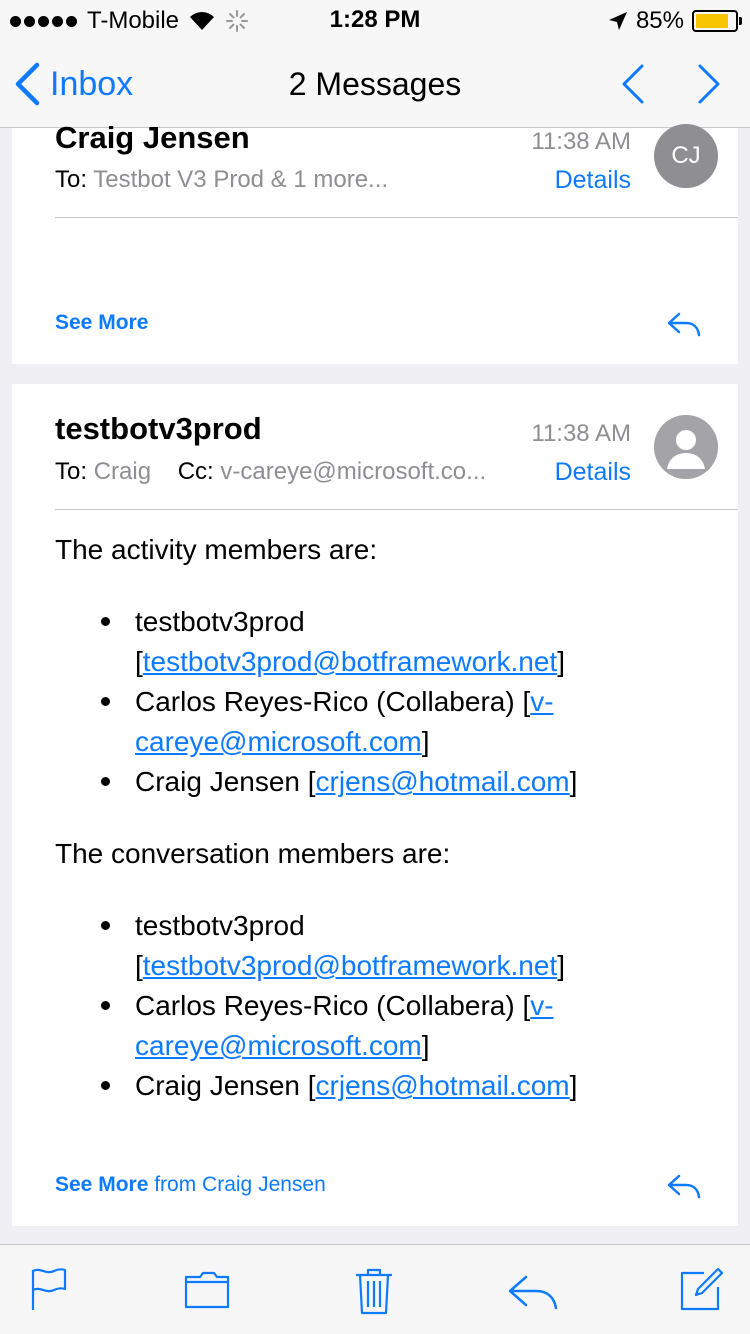  I want to click on flag-icon, so click(49, 1289).